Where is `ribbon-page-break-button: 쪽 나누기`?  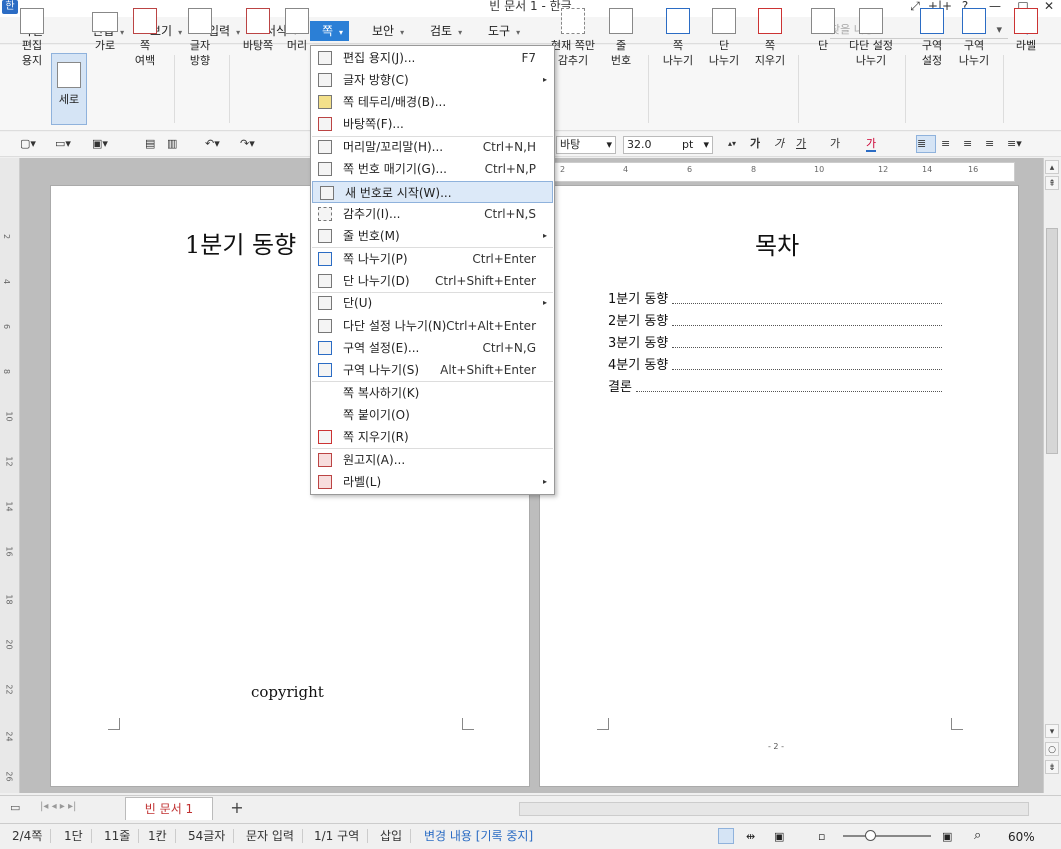
ribbon-page-break-button: 쪽 나누기 is located at coordinates (678, 38).